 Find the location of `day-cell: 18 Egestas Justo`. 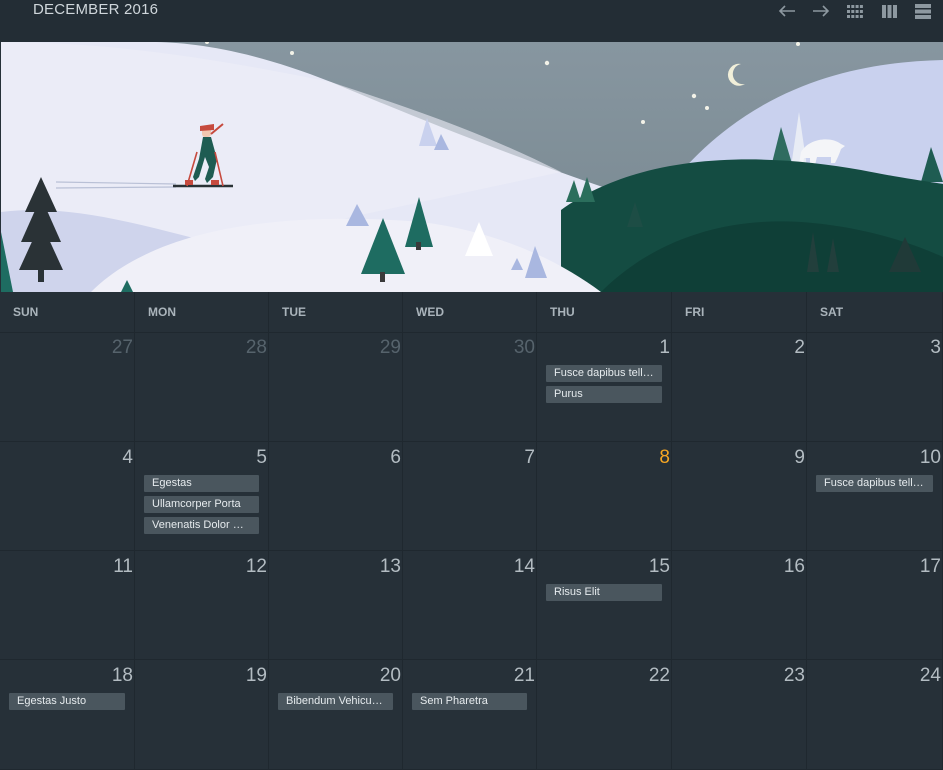

day-cell: 18 Egestas Justo is located at coordinates (67, 715).